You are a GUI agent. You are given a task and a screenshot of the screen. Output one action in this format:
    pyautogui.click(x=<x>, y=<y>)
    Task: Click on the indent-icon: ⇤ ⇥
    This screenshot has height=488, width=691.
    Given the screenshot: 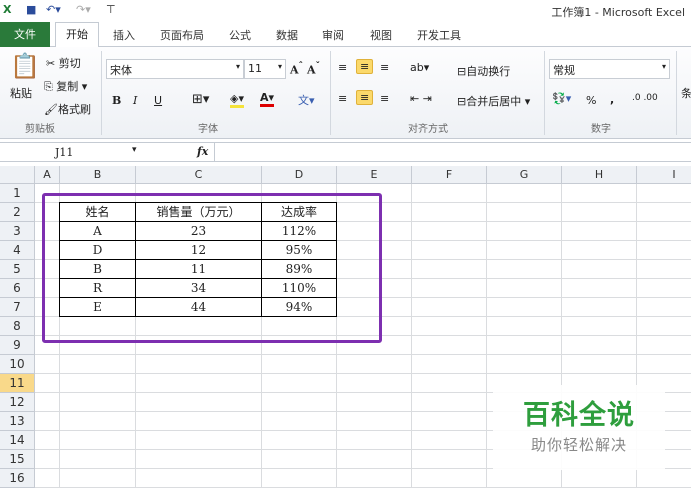 What is the action you would take?
    pyautogui.click(x=421, y=98)
    